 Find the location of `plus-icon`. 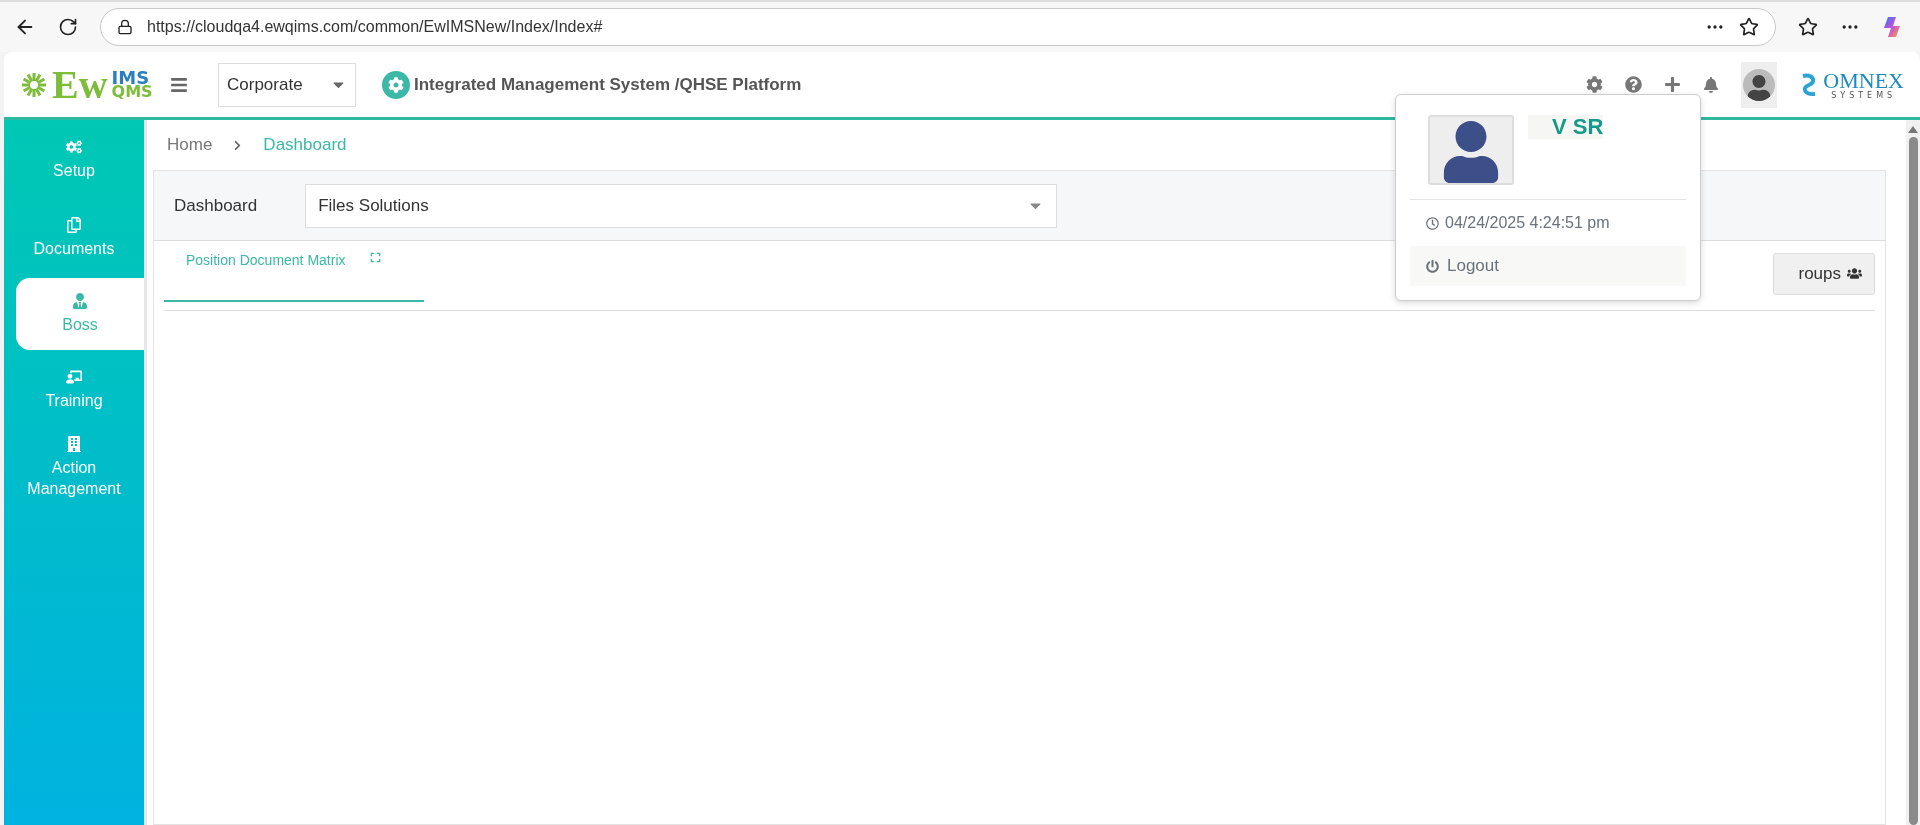

plus-icon is located at coordinates (1673, 84).